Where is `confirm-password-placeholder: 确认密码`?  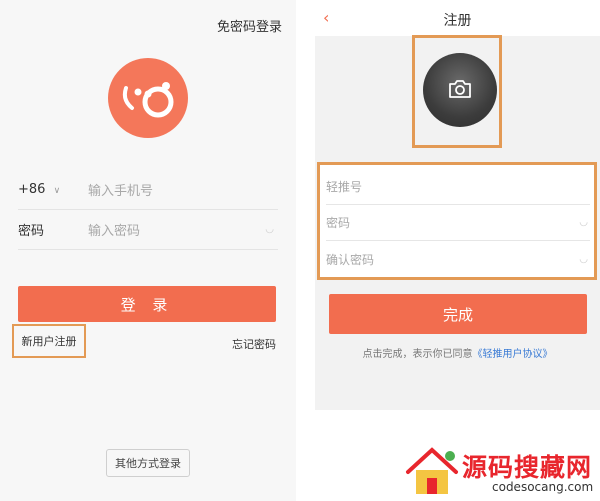
confirm-password-placeholder: 确认密码 is located at coordinates (350, 259).